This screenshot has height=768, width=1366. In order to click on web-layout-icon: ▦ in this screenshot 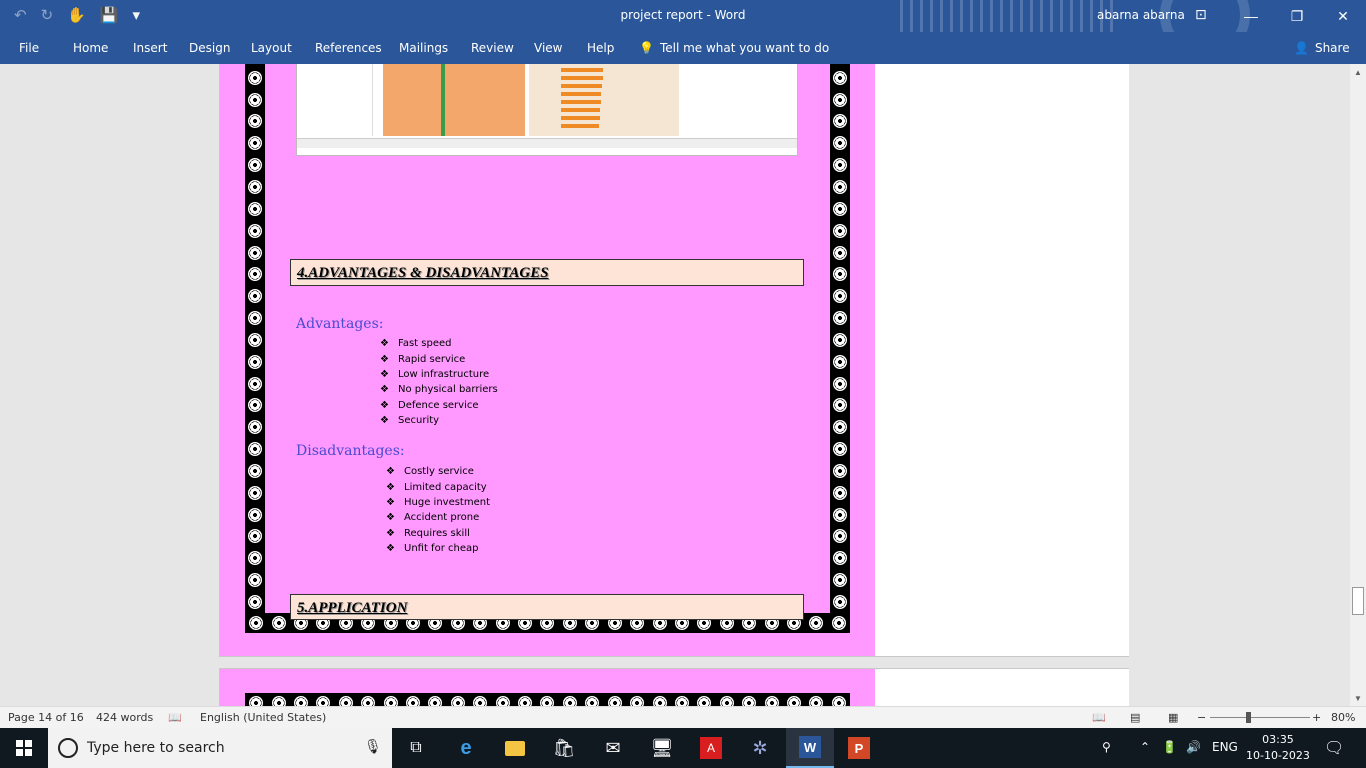, I will do `click(1173, 717)`.